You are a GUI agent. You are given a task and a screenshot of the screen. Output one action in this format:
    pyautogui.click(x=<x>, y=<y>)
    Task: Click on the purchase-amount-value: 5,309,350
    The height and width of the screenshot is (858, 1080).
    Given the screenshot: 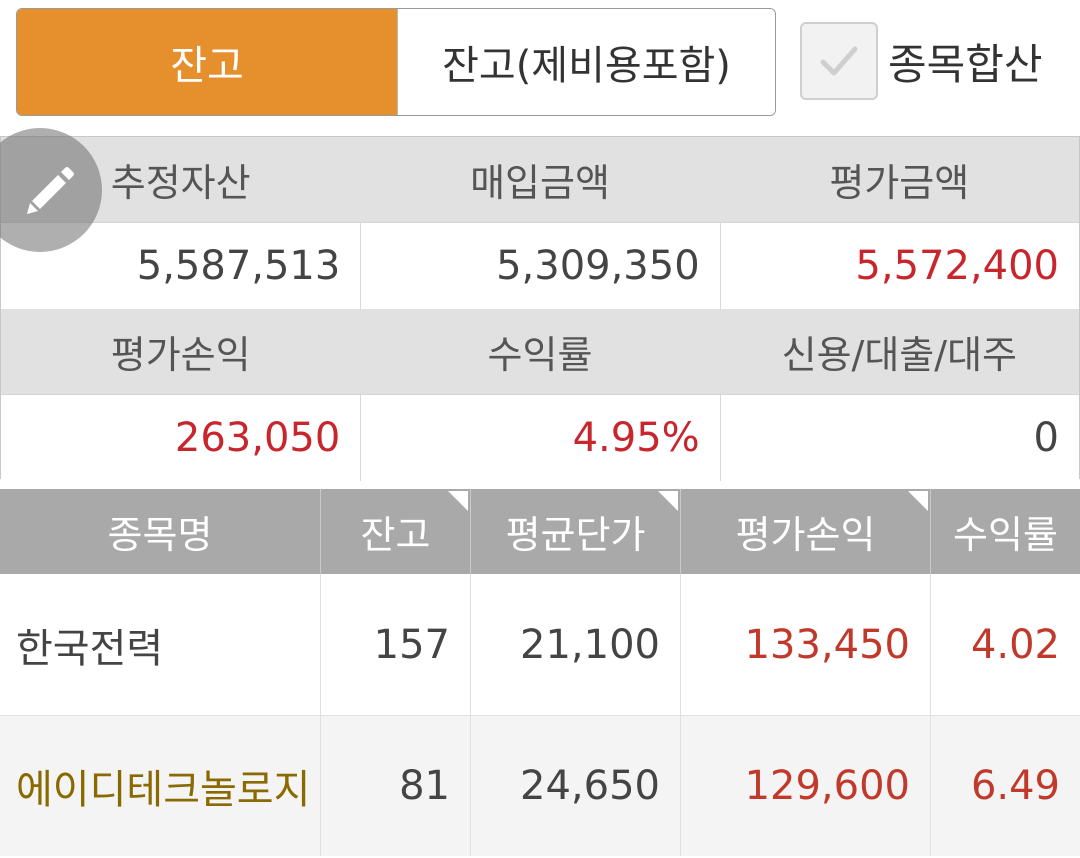 What is the action you would take?
    pyautogui.click(x=539, y=266)
    